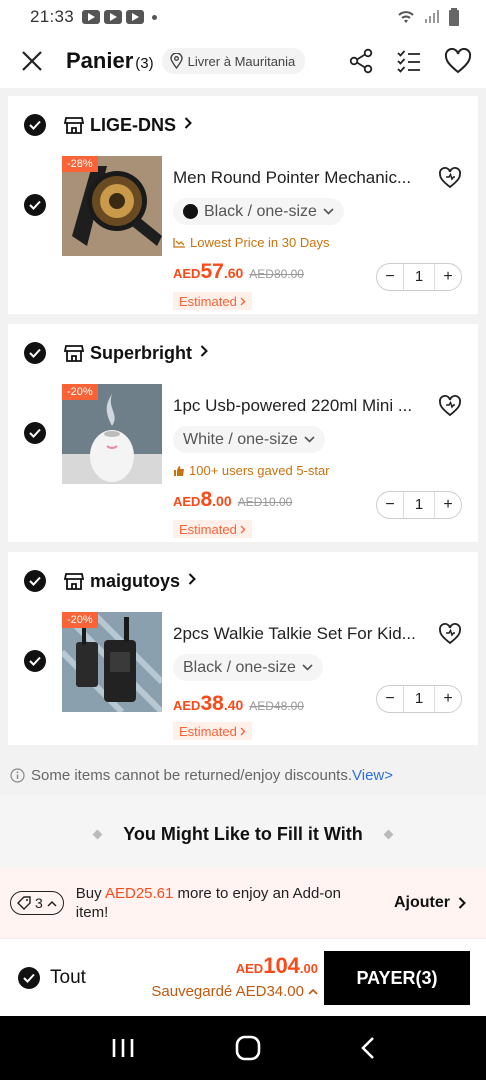  What do you see at coordinates (112, 662) in the screenshot?
I see `product-image-walkie-talkie: -20%` at bounding box center [112, 662].